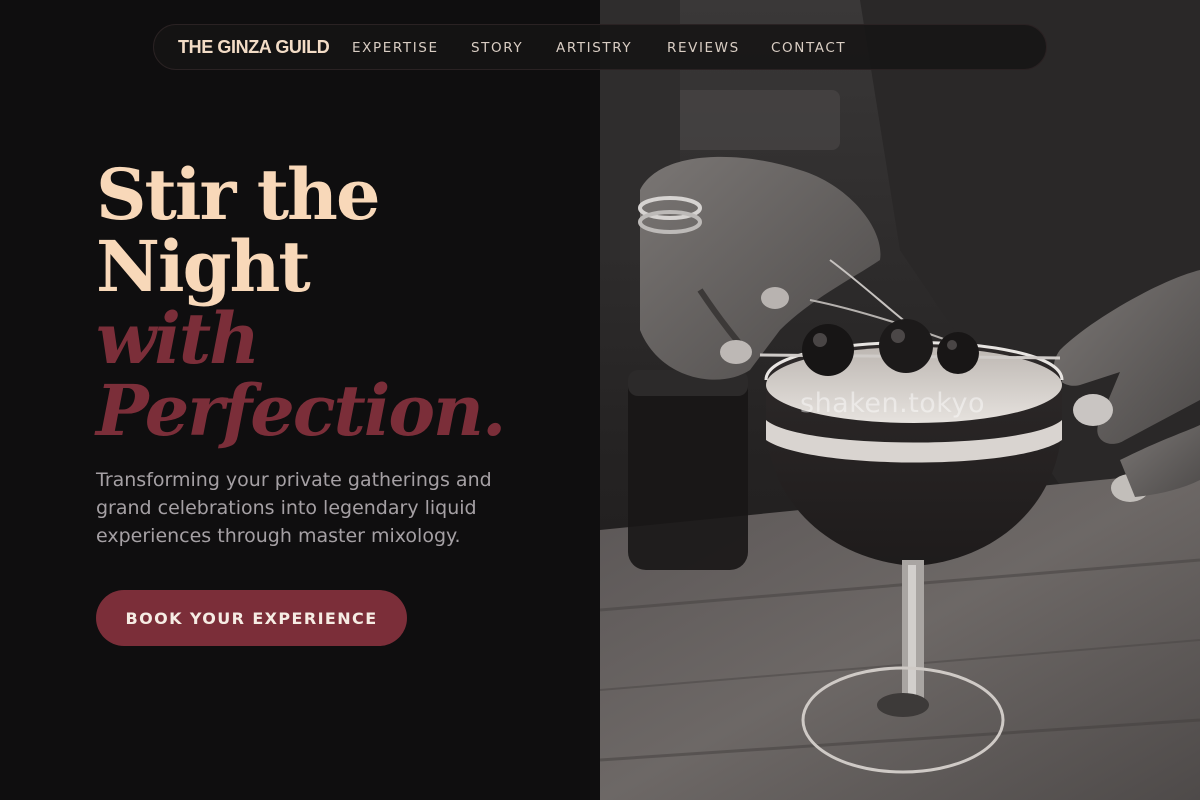 The image size is (1200, 800). Describe the element at coordinates (203, 266) in the screenshot. I see `hero-headline-line-2: Night` at that location.